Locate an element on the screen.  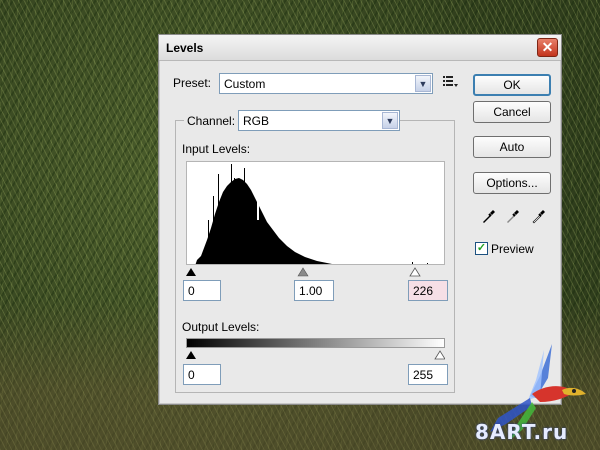
dialog-title: Levels is located at coordinates (185, 48).